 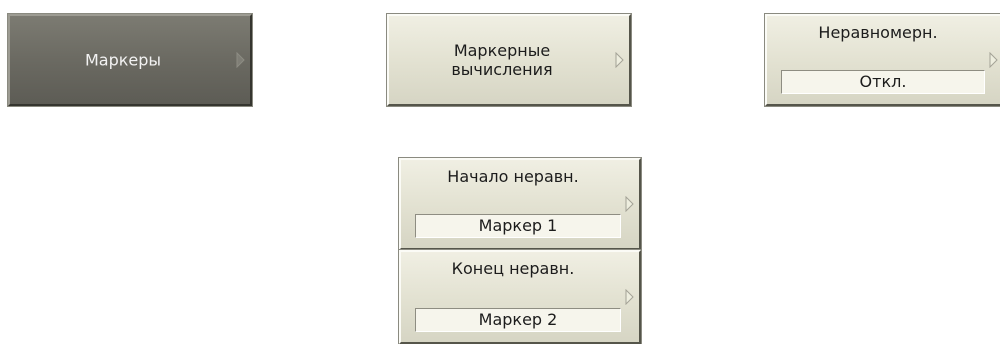 What do you see at coordinates (882, 60) in the screenshot?
I see `flatness-softkey: Неравномерн. Откл.` at bounding box center [882, 60].